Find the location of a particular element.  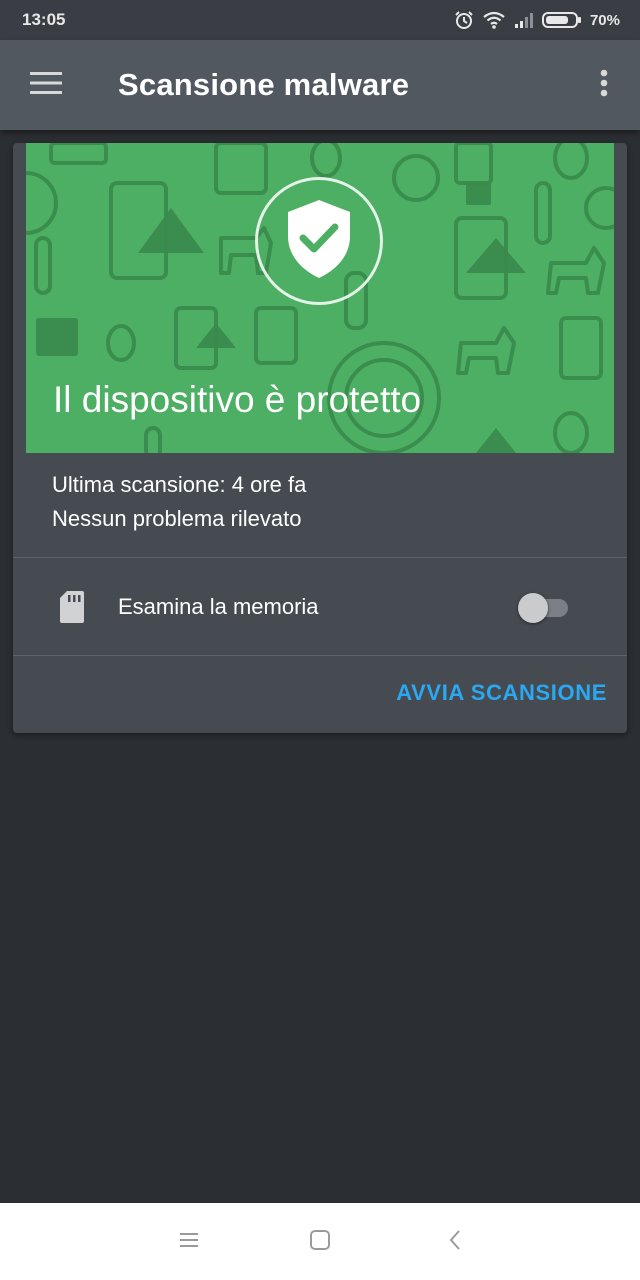

scan-memory-row: Esamina la memoria is located at coordinates (320, 607).